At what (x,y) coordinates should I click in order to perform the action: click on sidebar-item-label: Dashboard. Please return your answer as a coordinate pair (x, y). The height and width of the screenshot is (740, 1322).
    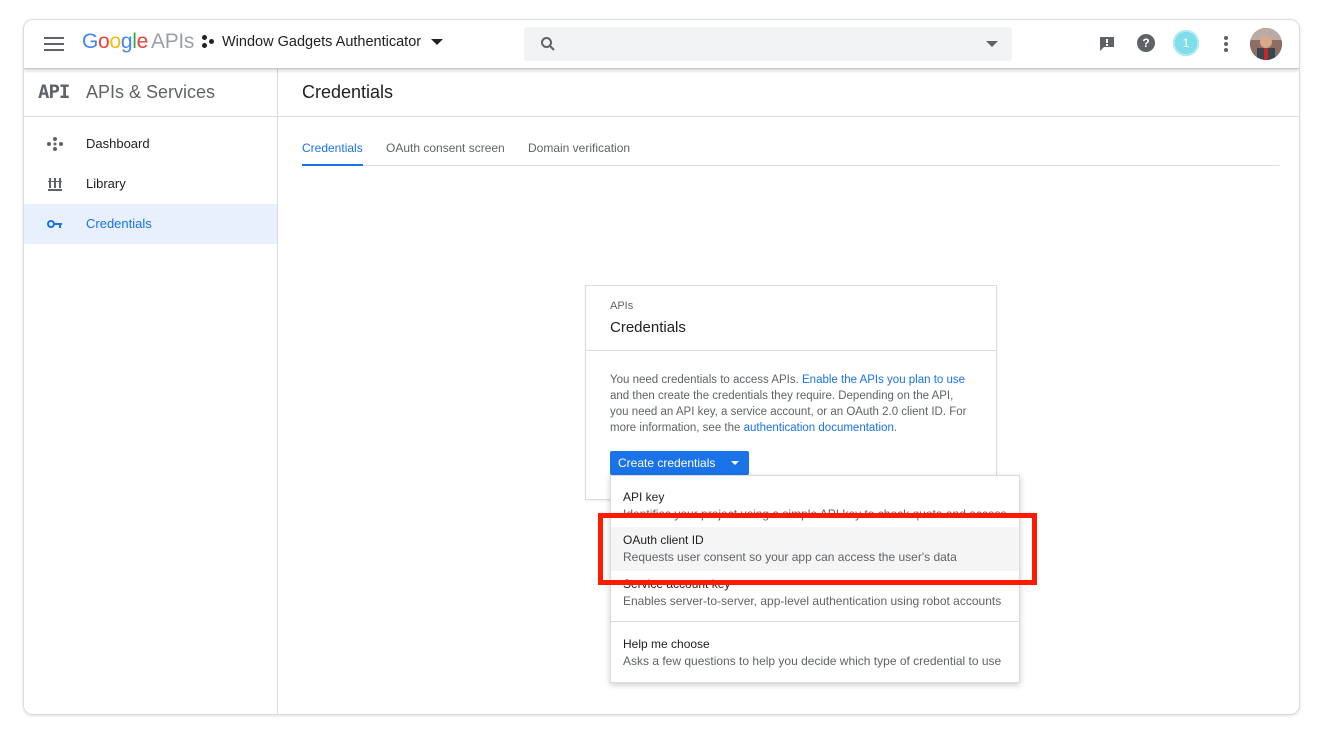
    Looking at the image, I should click on (118, 143).